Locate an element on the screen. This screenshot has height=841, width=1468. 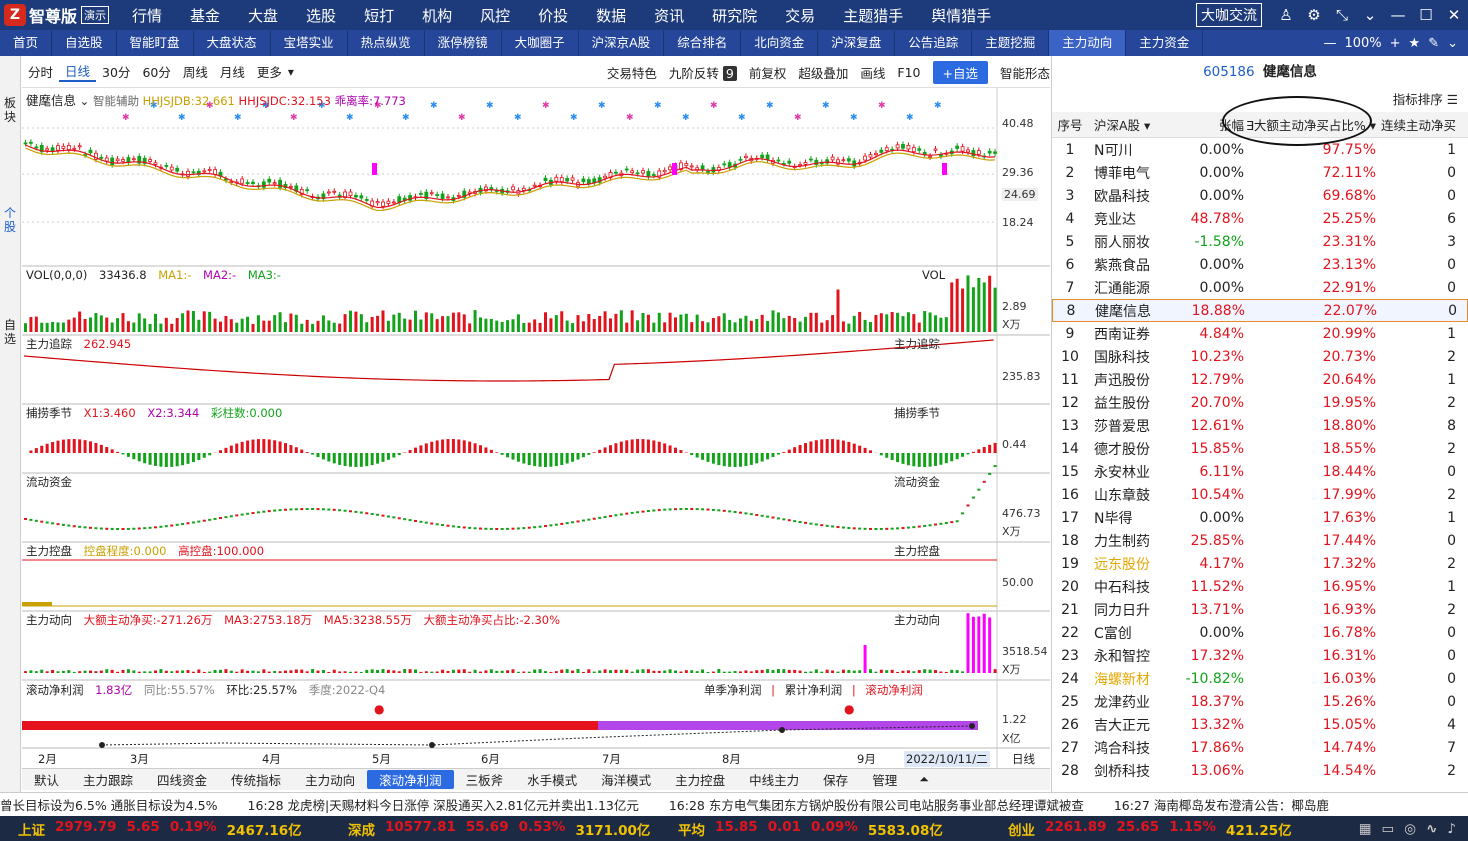
news-item: 16:28 东方电气集团东方锅炉股份有限公司电站服务事业部总经理谭斌被查 is located at coordinates (876, 804).